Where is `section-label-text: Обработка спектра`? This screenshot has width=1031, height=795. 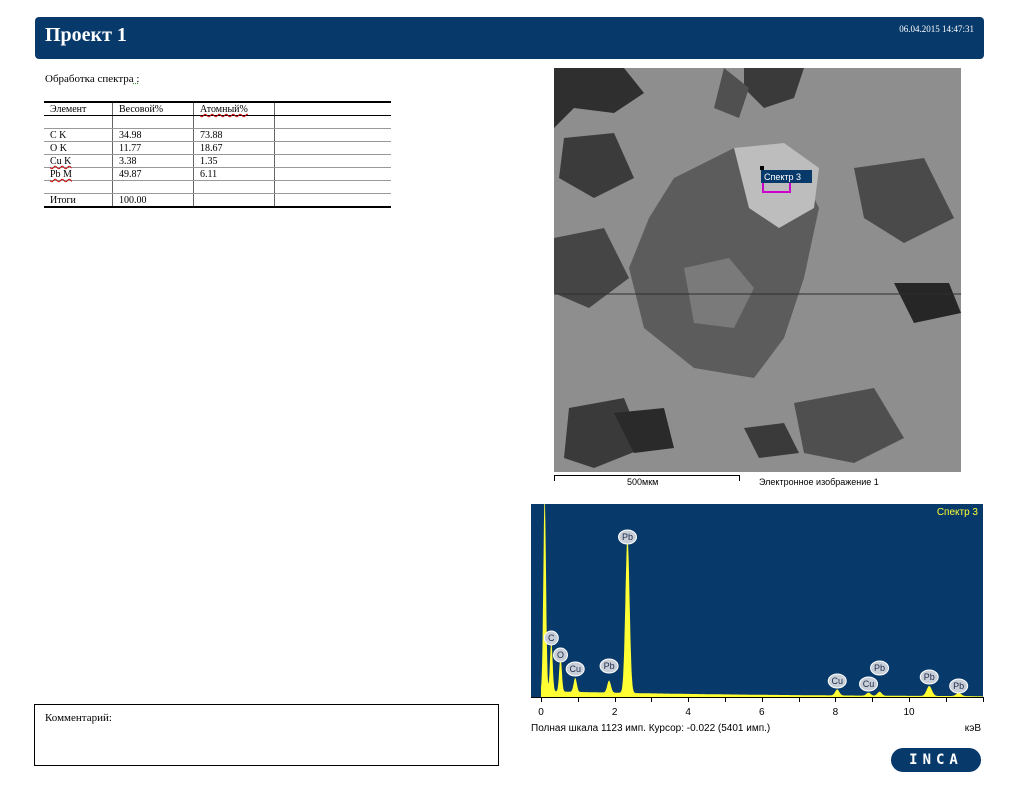 section-label-text: Обработка спектра is located at coordinates (89, 79).